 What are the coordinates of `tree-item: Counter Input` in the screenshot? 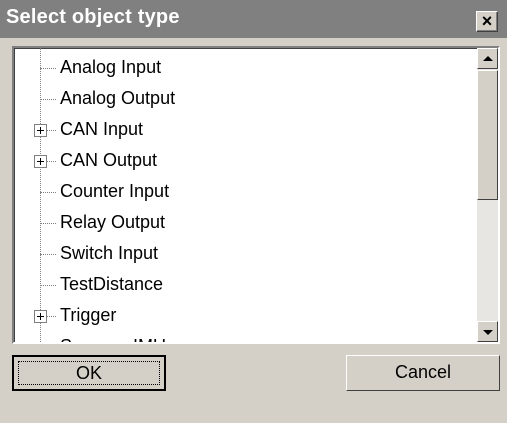 It's located at (245, 191).